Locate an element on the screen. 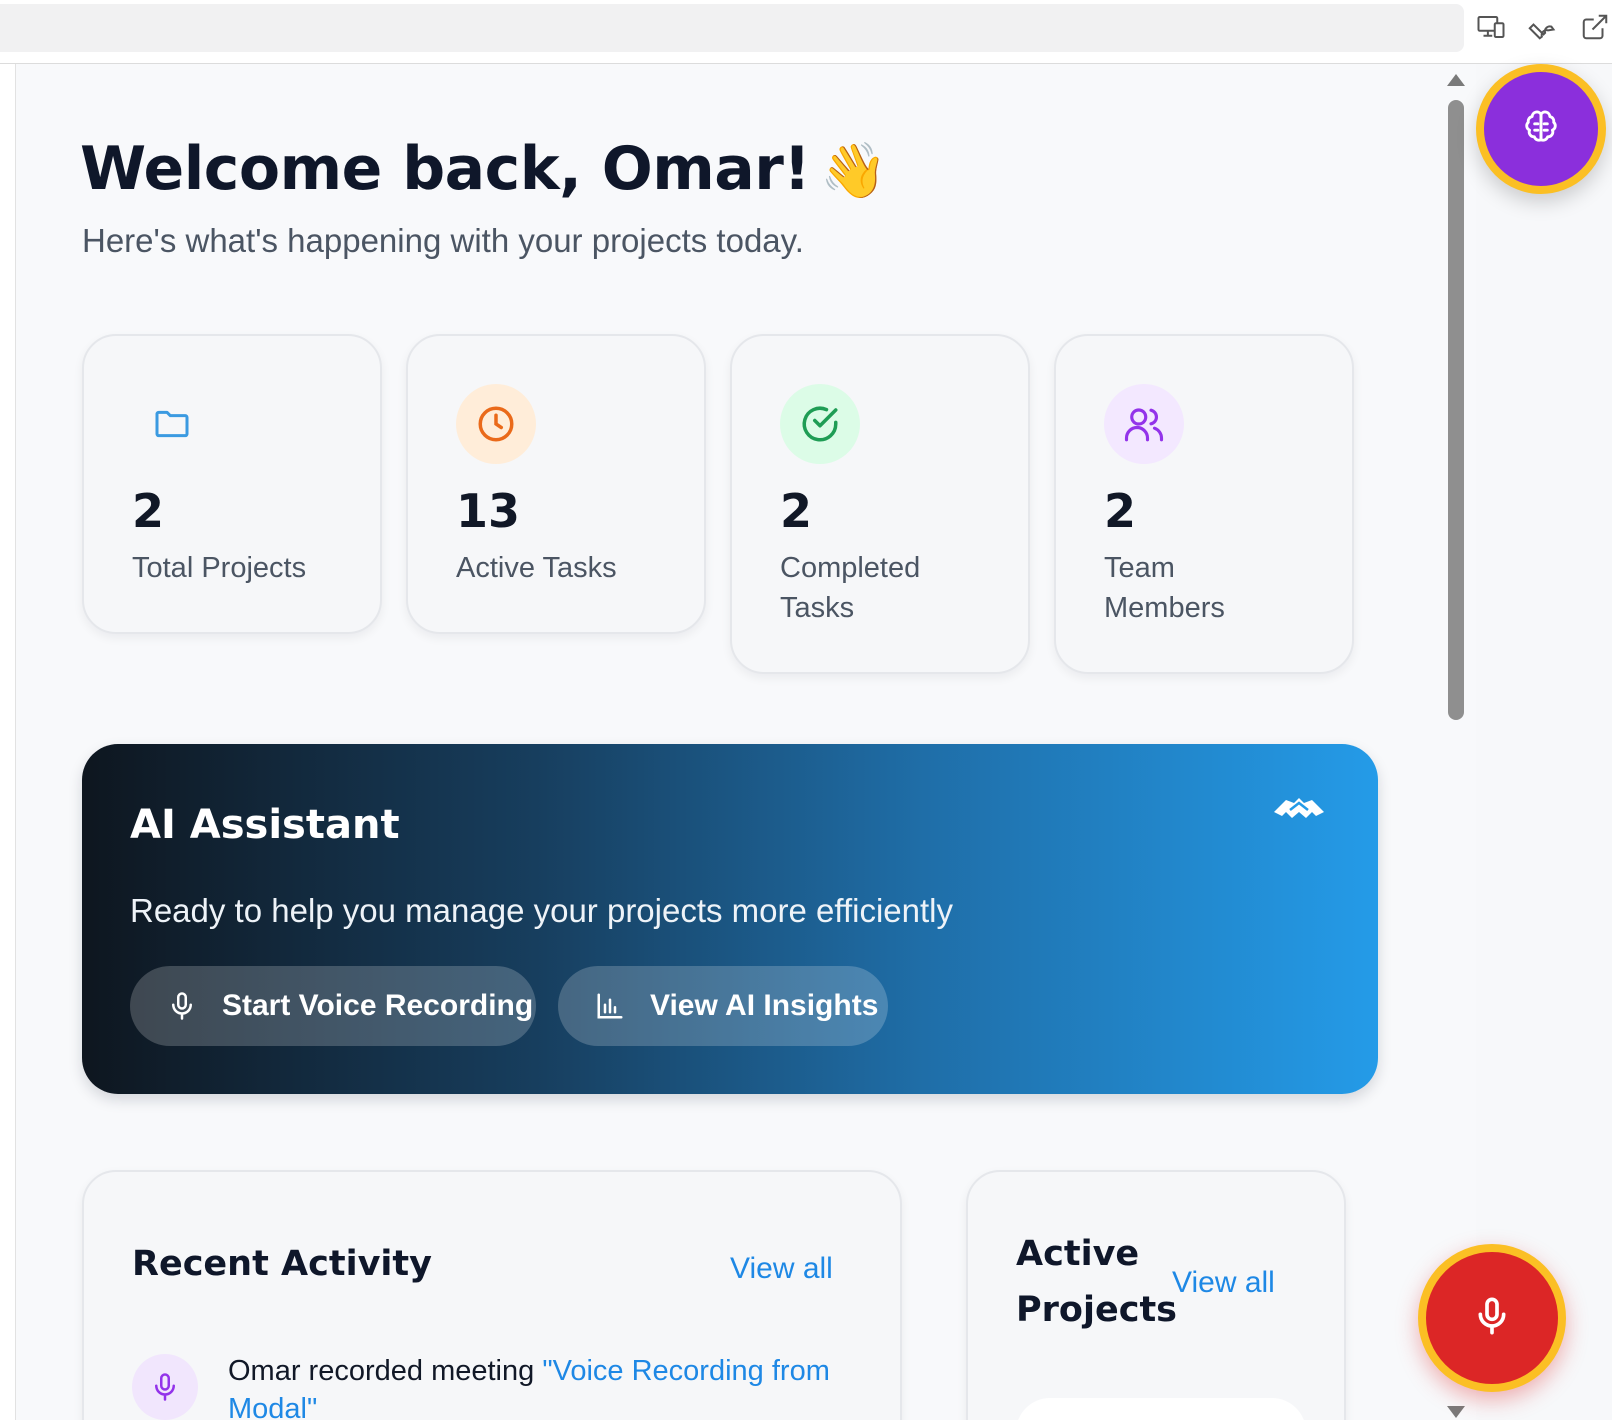  clock-icon is located at coordinates (496, 424).